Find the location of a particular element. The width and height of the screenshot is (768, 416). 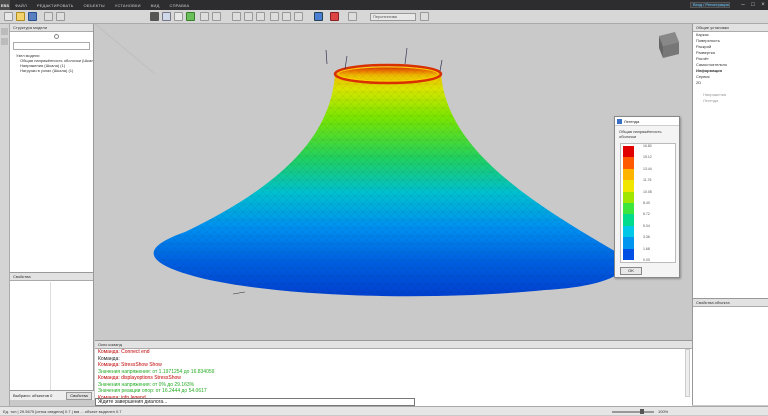

toolbar: Перспектива is located at coordinates (384, 17).